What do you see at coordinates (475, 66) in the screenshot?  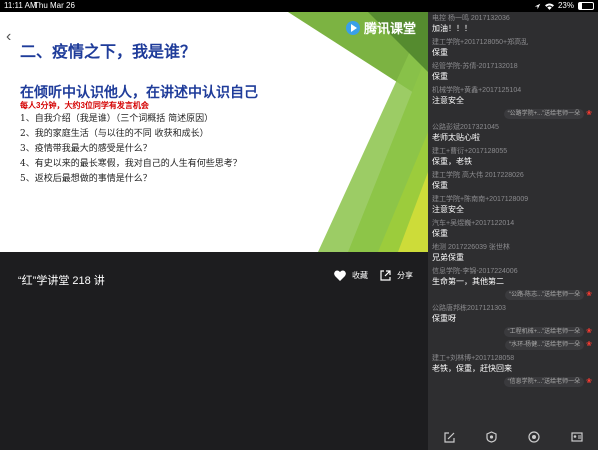 I see `chat-sender: 经管学院-苏倩-2017132018` at bounding box center [475, 66].